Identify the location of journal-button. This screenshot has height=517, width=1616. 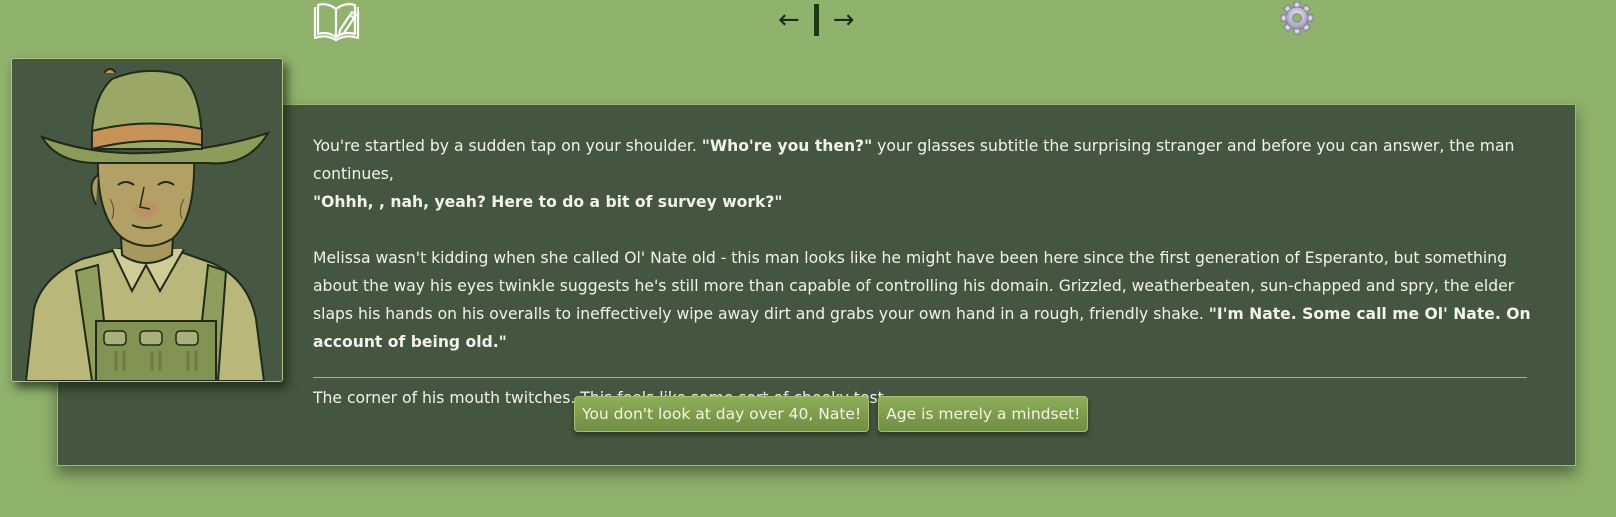
(337, 22).